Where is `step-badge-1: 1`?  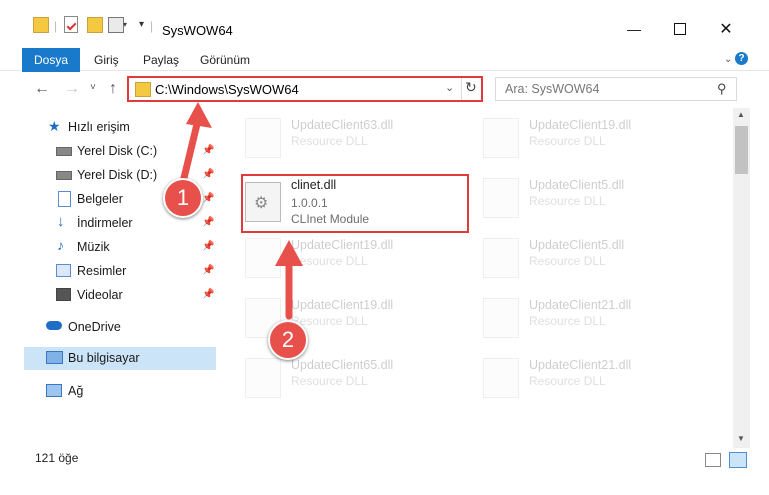 step-badge-1: 1 is located at coordinates (183, 198).